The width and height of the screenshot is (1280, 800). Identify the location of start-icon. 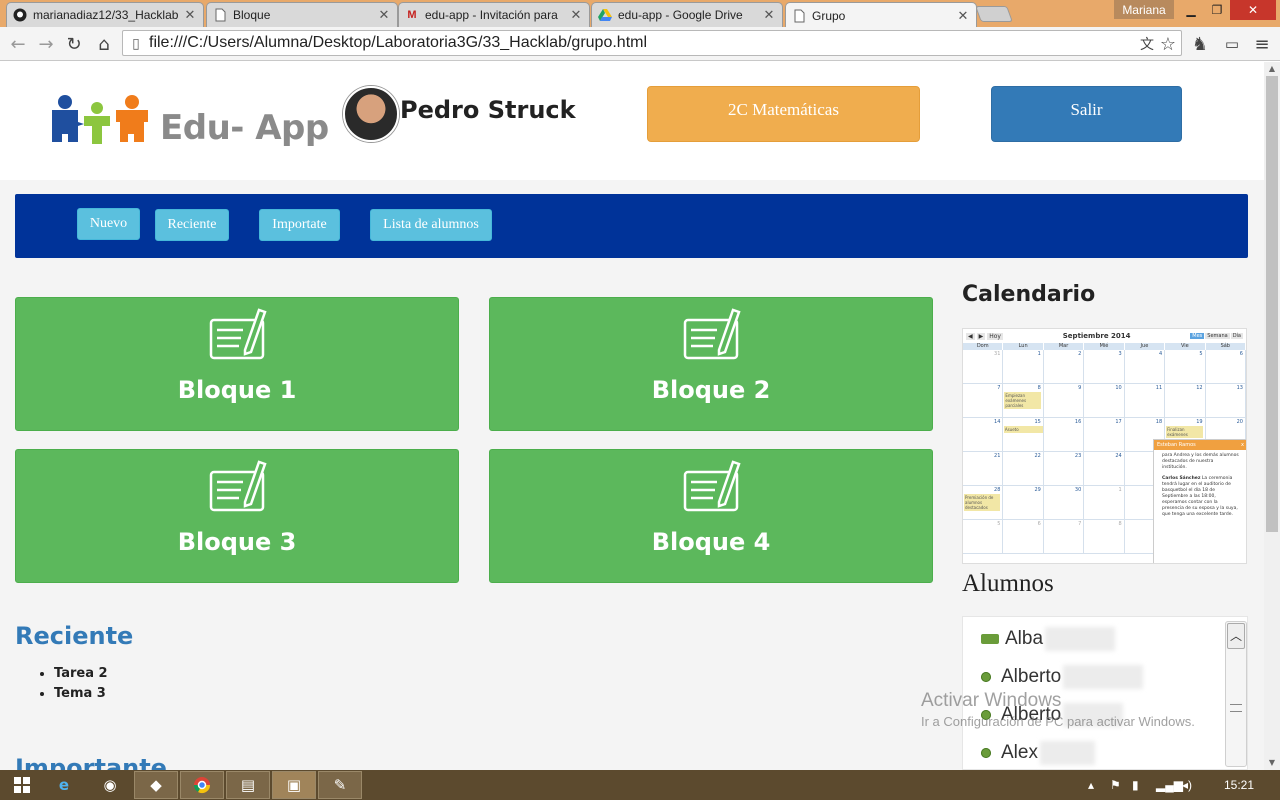
(22, 785).